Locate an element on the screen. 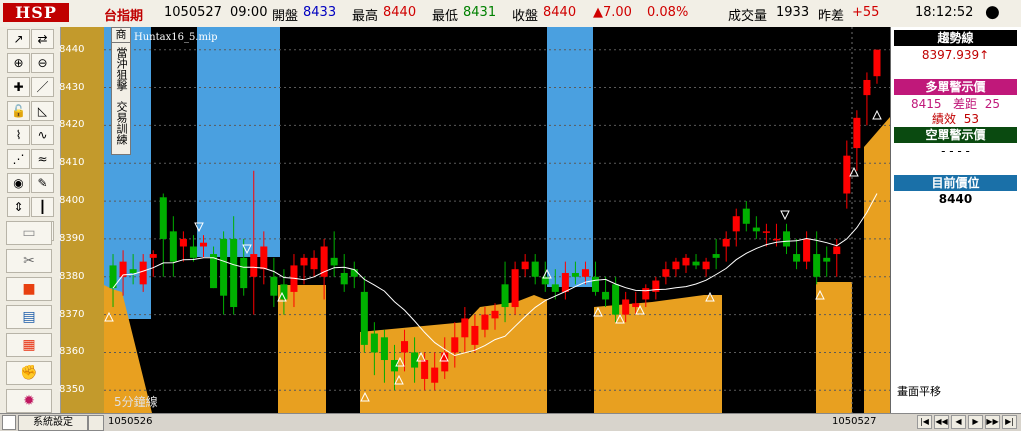 The width and height of the screenshot is (1021, 431). high-value: 8440 is located at coordinates (400, 12).